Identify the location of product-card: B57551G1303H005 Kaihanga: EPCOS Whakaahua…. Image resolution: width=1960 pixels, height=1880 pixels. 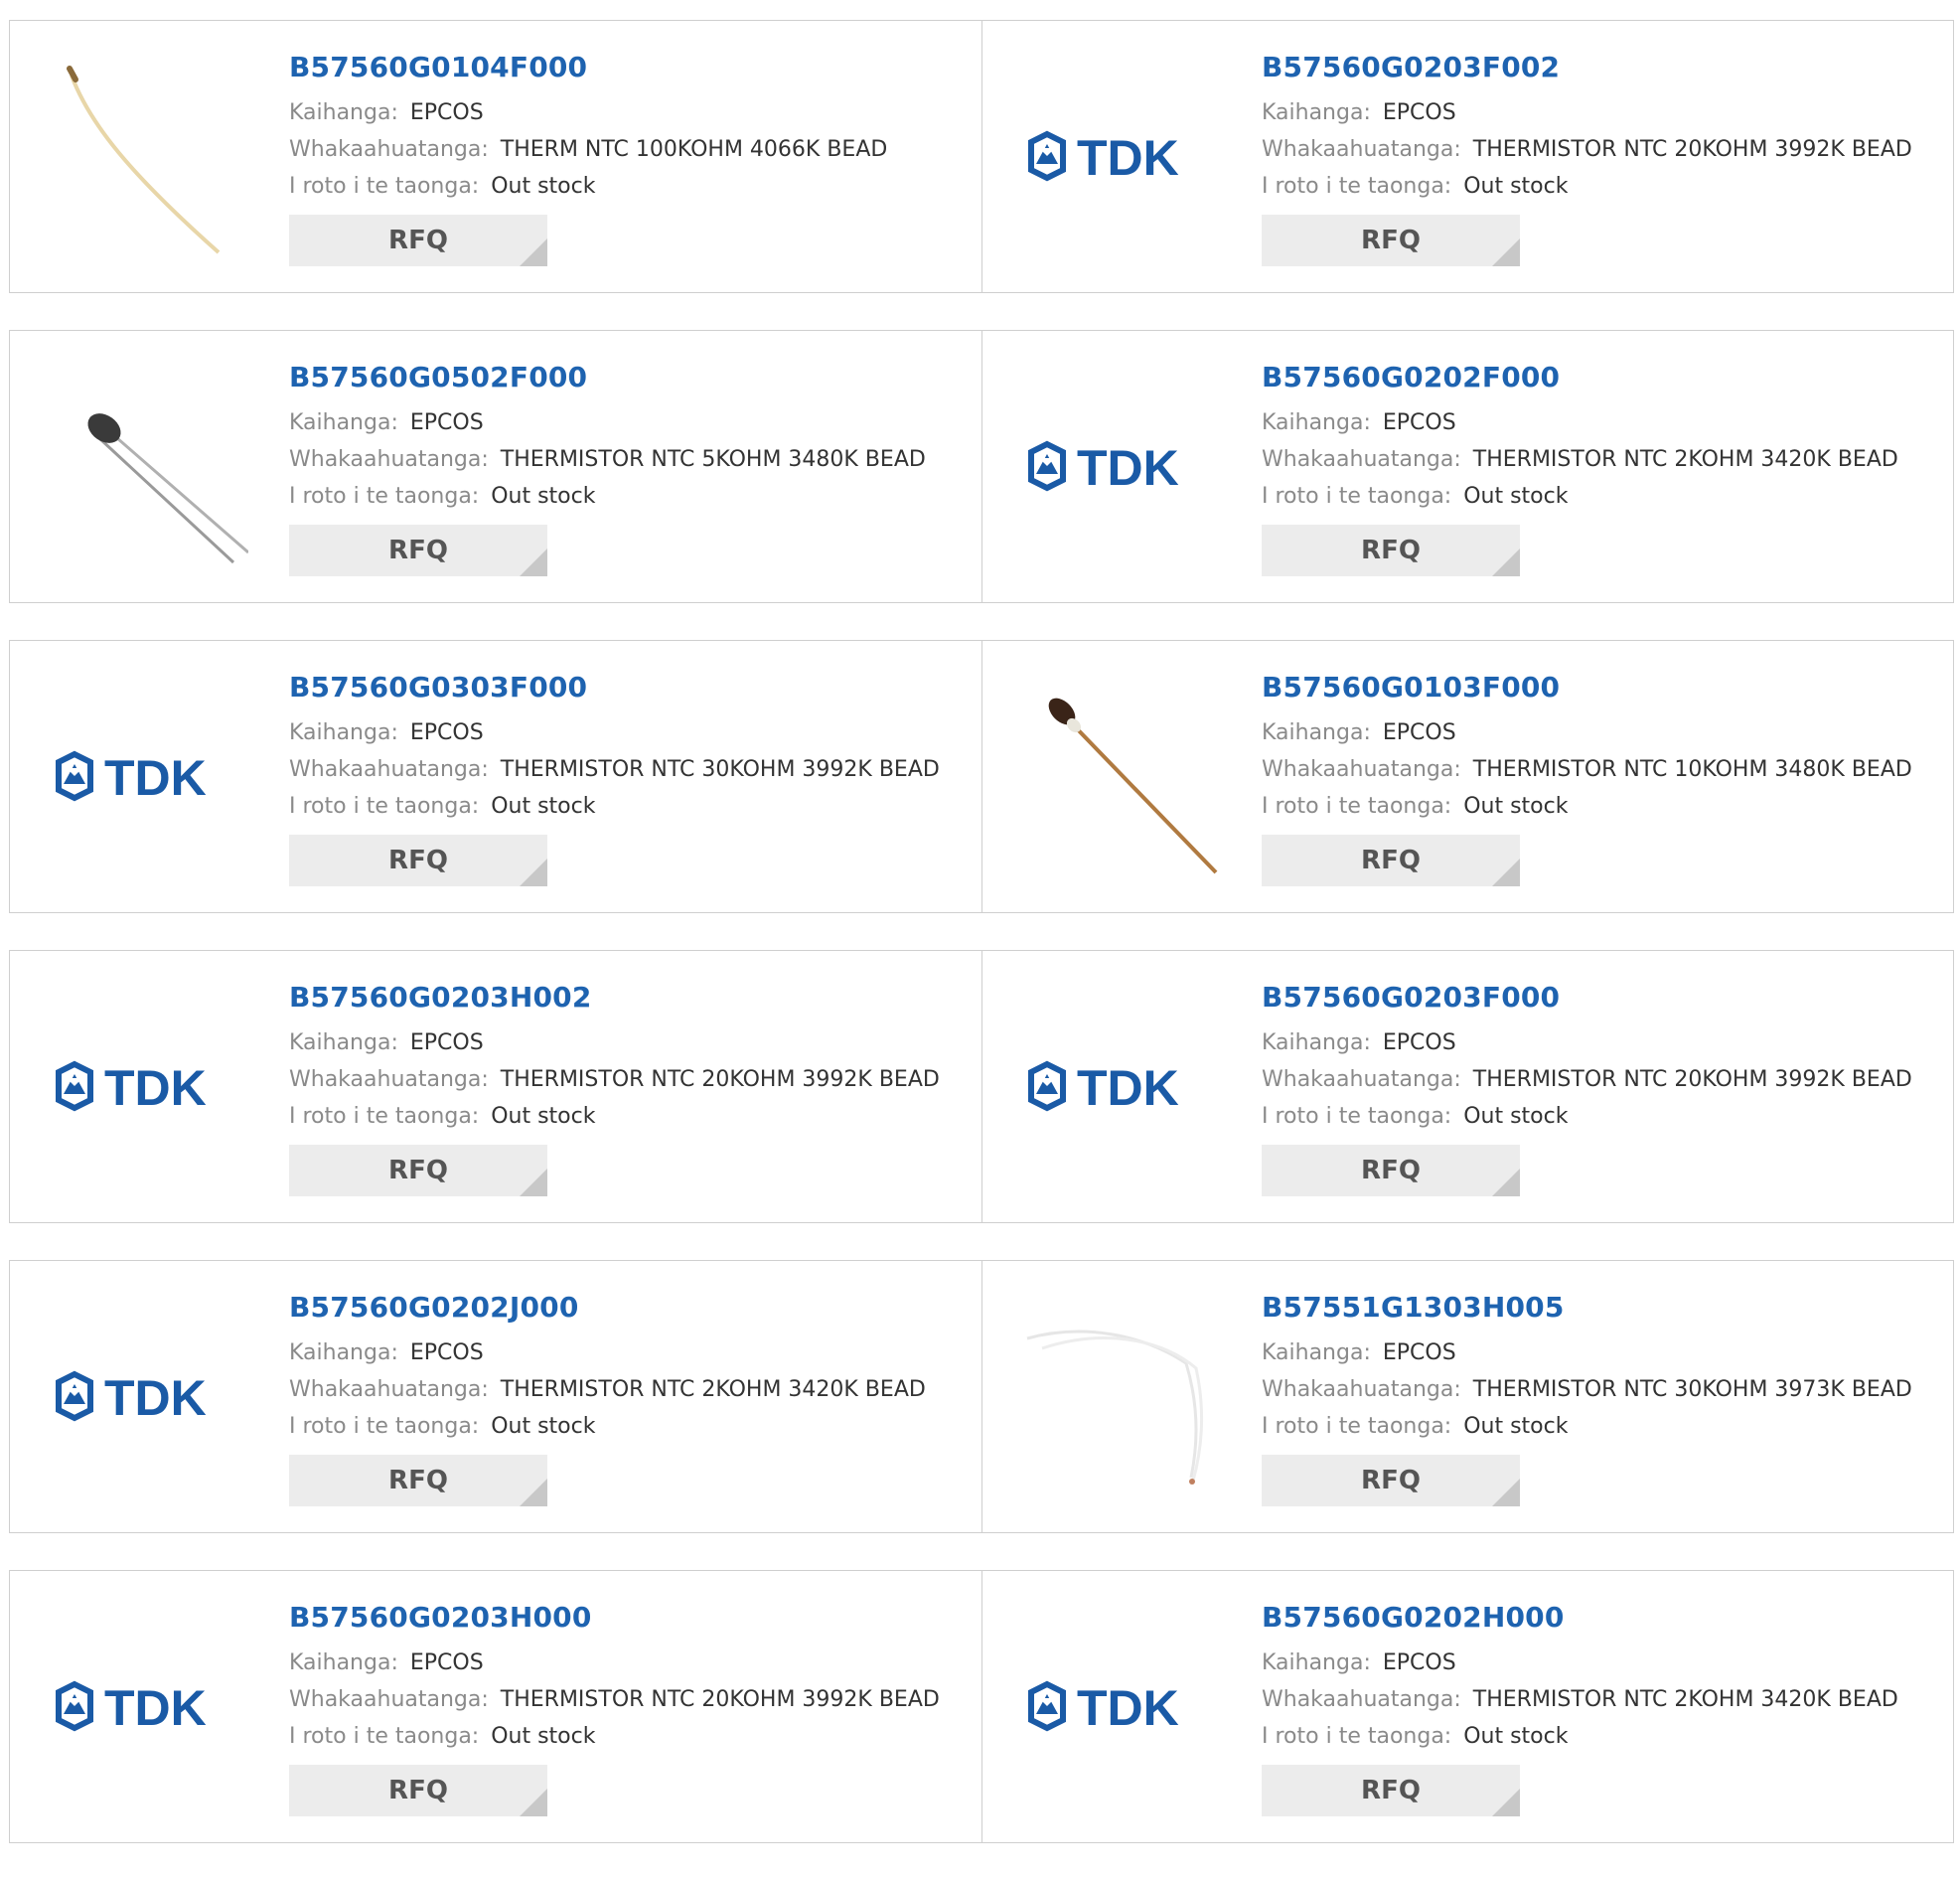
(1467, 1396).